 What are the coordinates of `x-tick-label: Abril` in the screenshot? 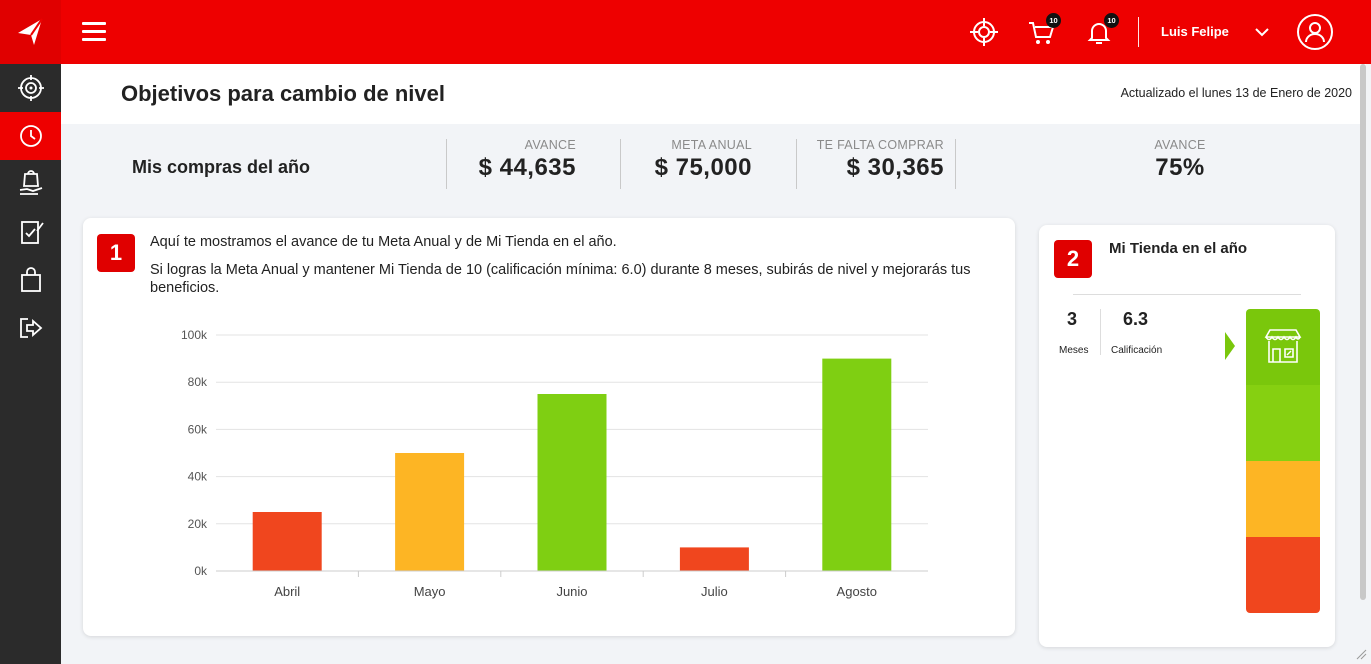 It's located at (287, 591).